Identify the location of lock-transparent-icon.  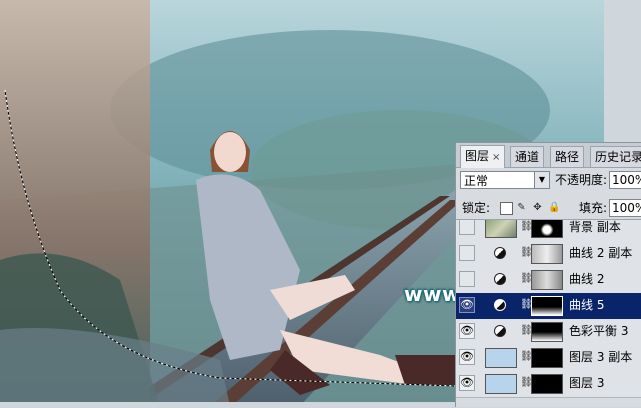
(506, 208).